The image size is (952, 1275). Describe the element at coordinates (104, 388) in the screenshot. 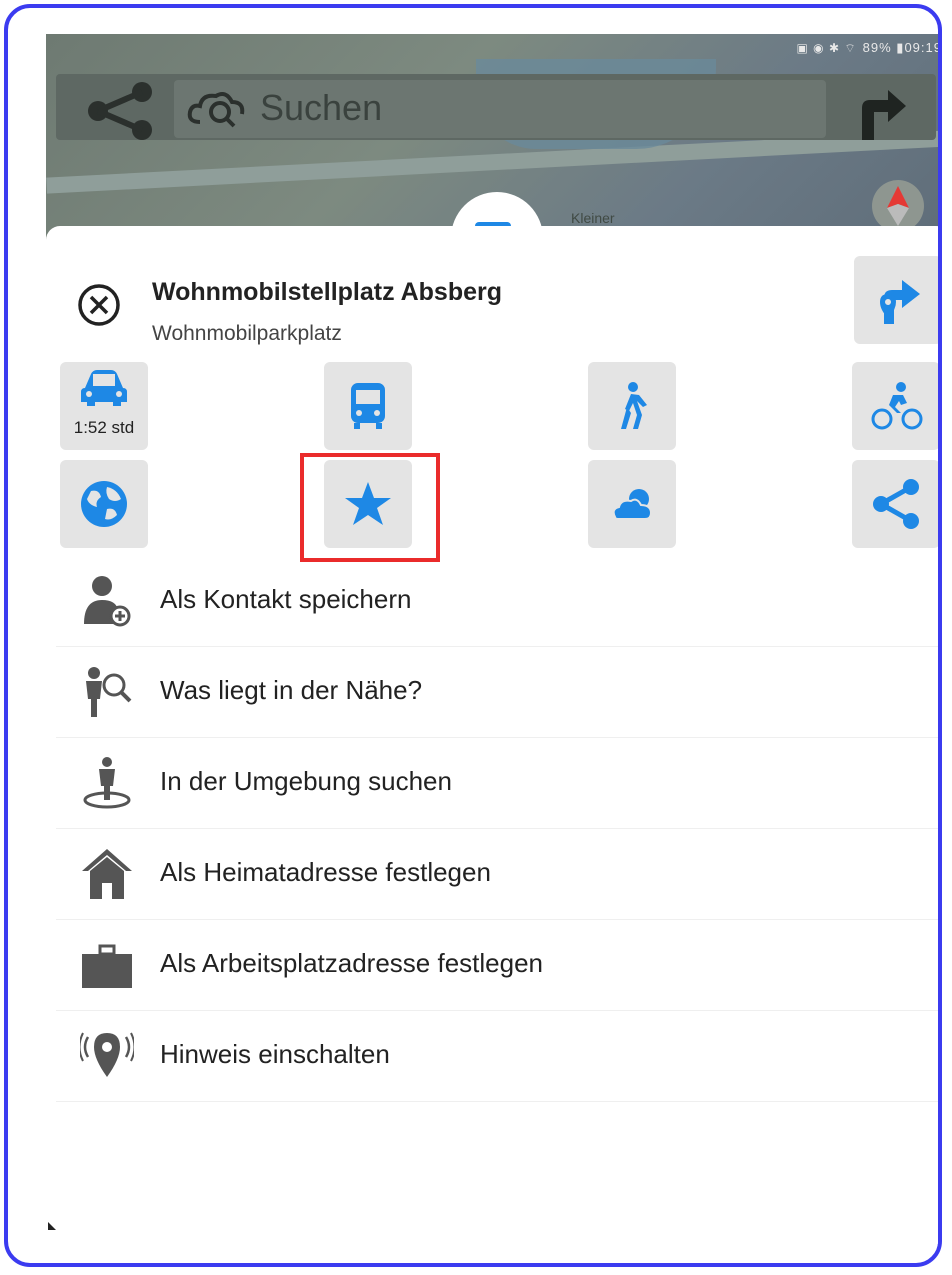

I see `car-icon` at that location.